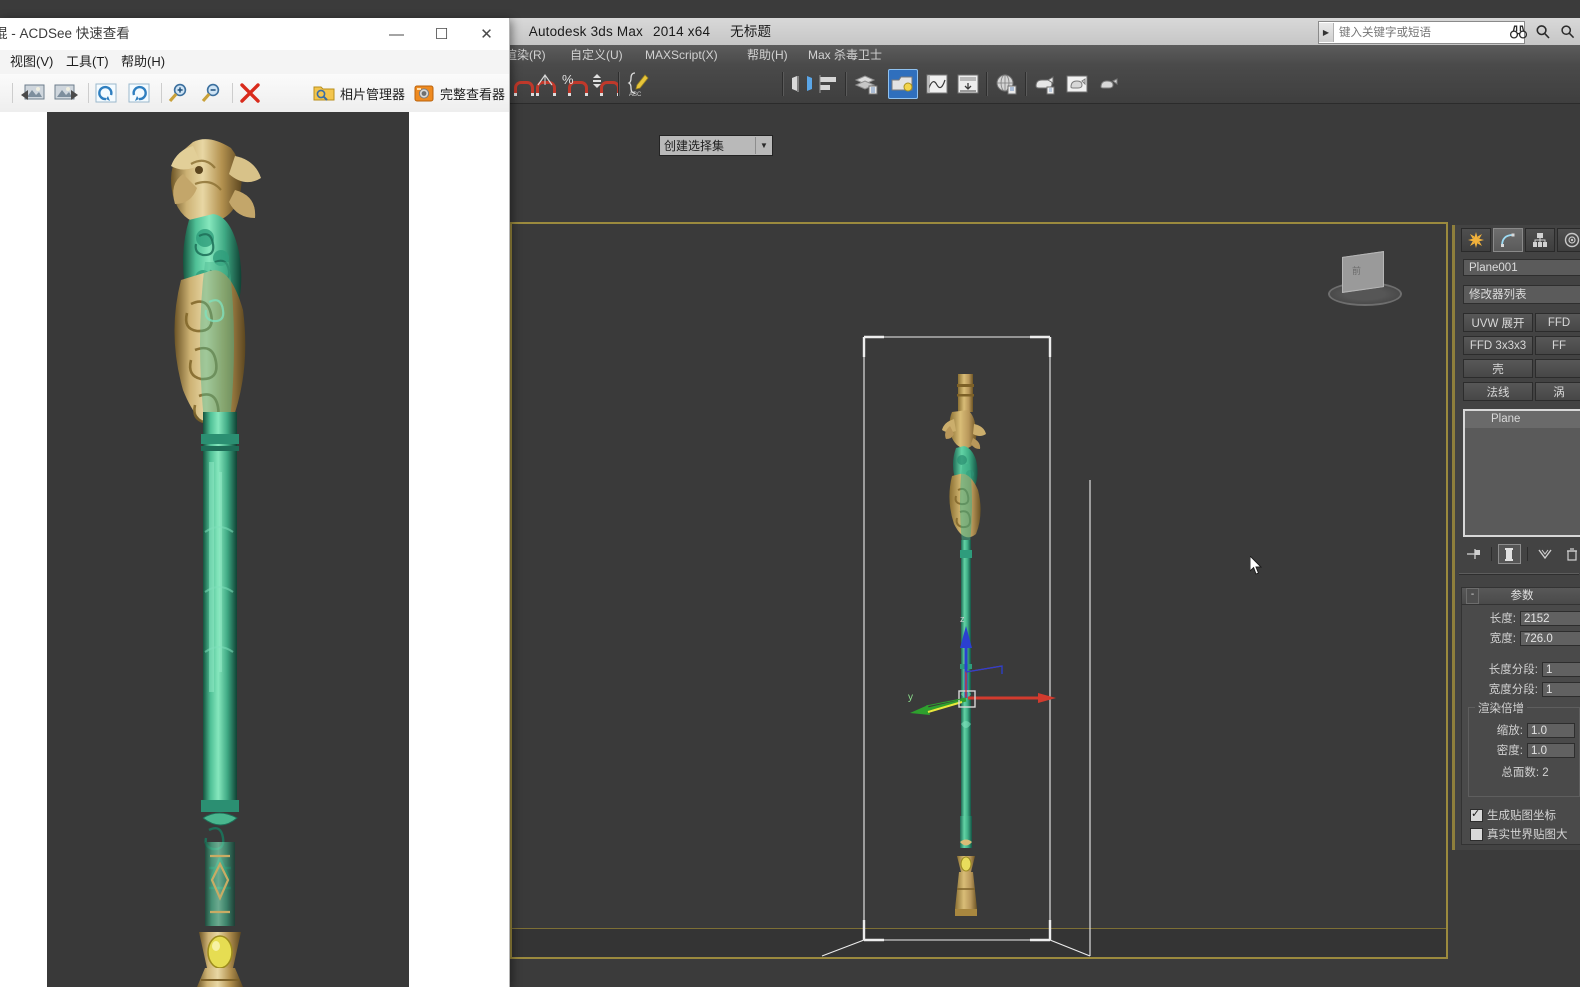 This screenshot has width=1580, height=987. What do you see at coordinates (1521, 473) in the screenshot?
I see `modifier-stack-list: Plane` at bounding box center [1521, 473].